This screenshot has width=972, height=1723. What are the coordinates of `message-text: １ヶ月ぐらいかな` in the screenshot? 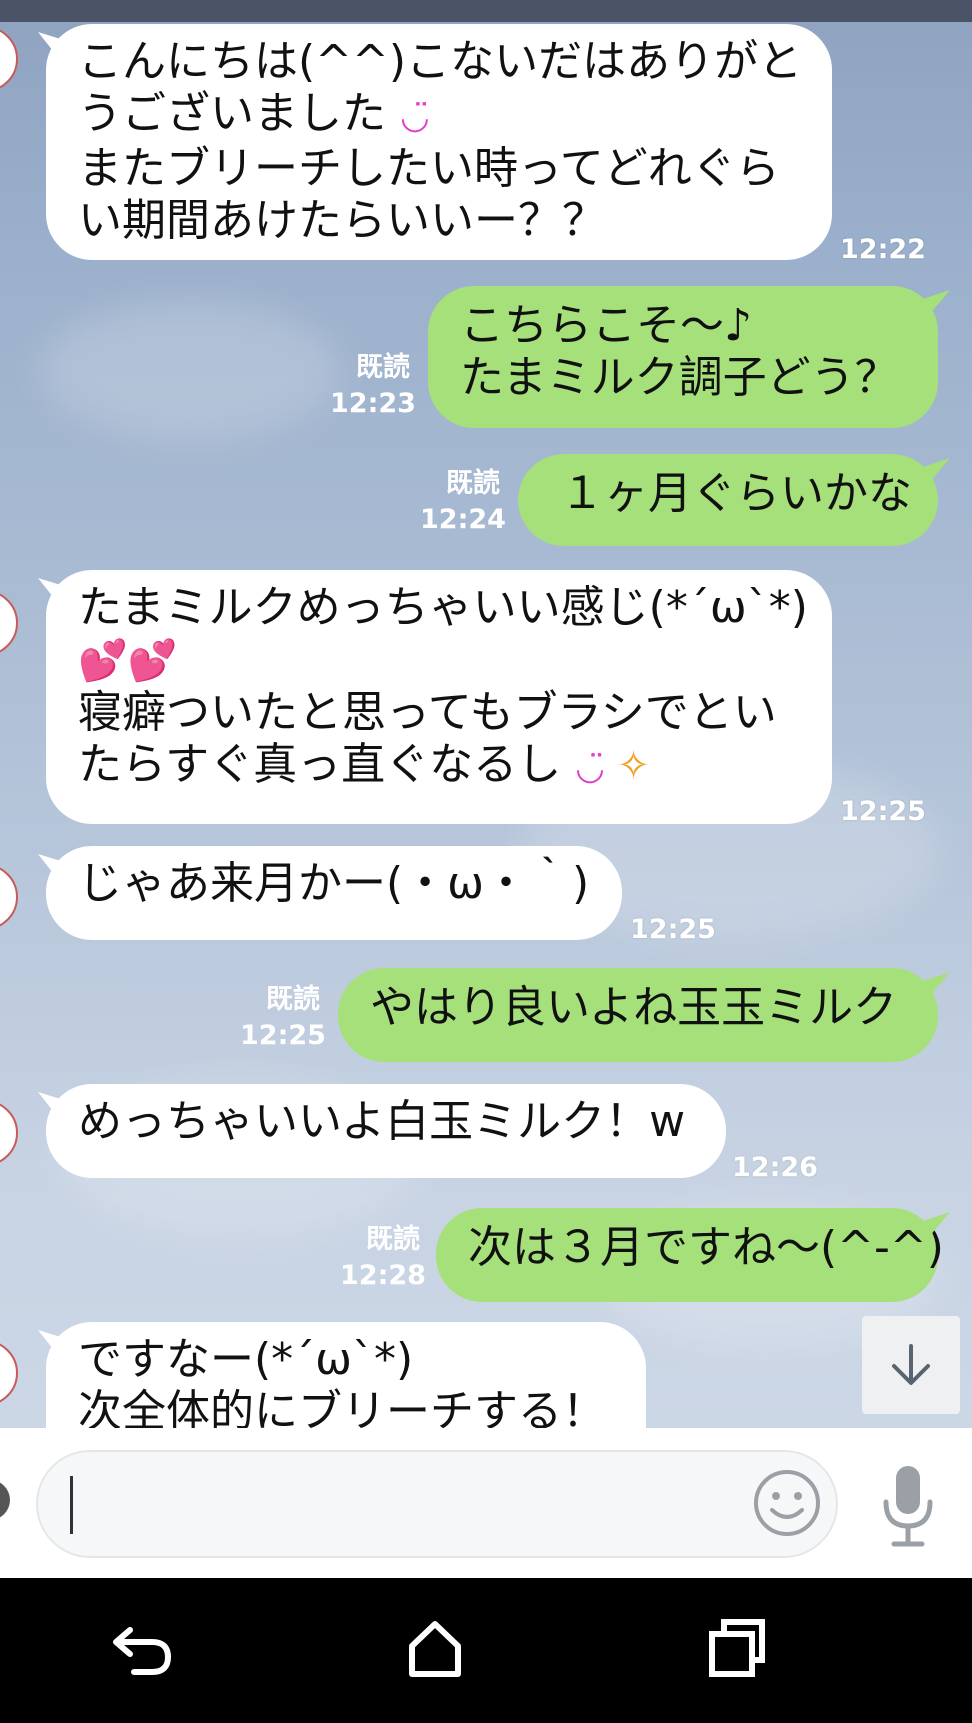 It's located at (736, 493).